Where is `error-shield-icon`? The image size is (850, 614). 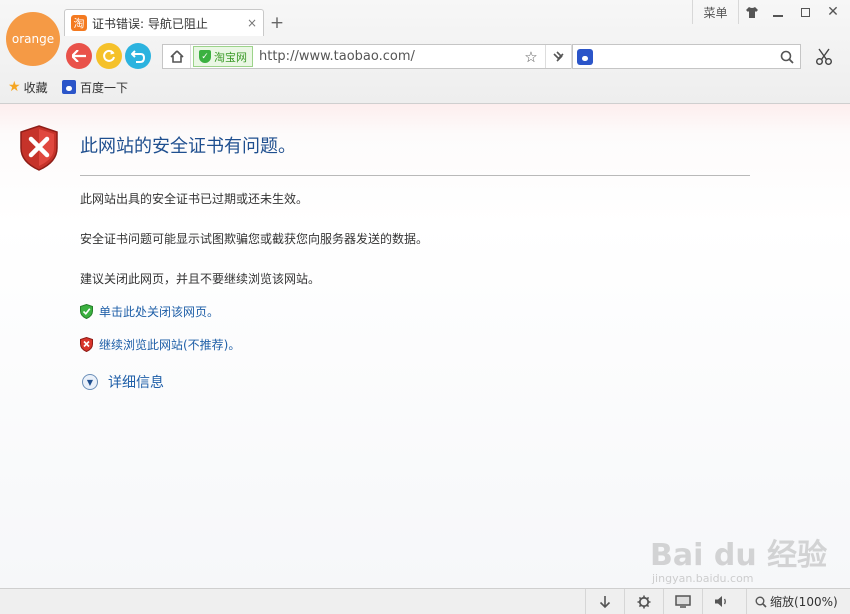 error-shield-icon is located at coordinates (39, 148).